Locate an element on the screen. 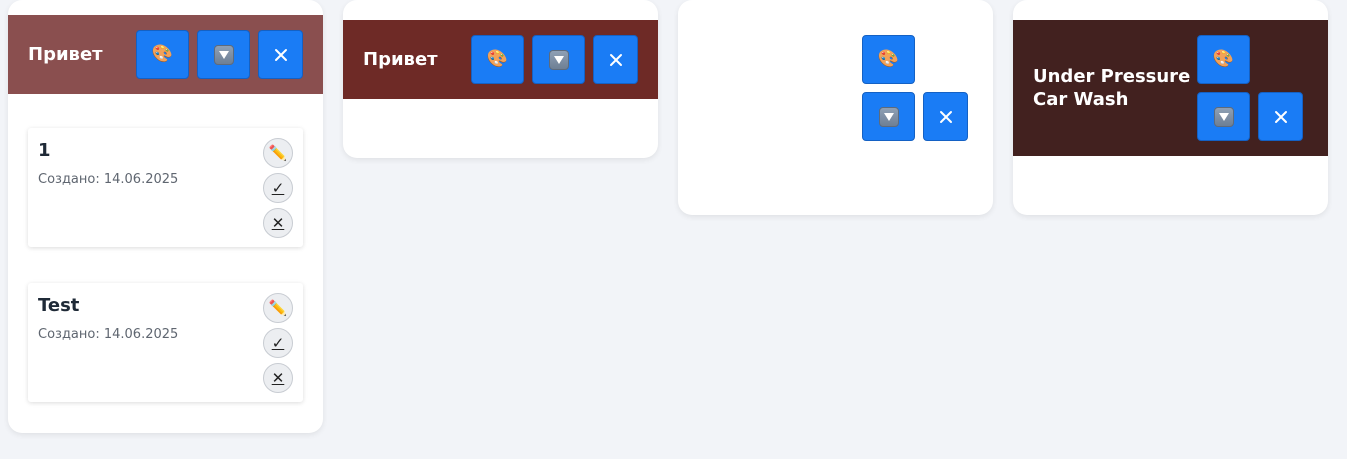 The width and height of the screenshot is (1347, 459). task-card: Test Создано: 14.06.2025 ✏️ ✓ ✕ is located at coordinates (165, 342).